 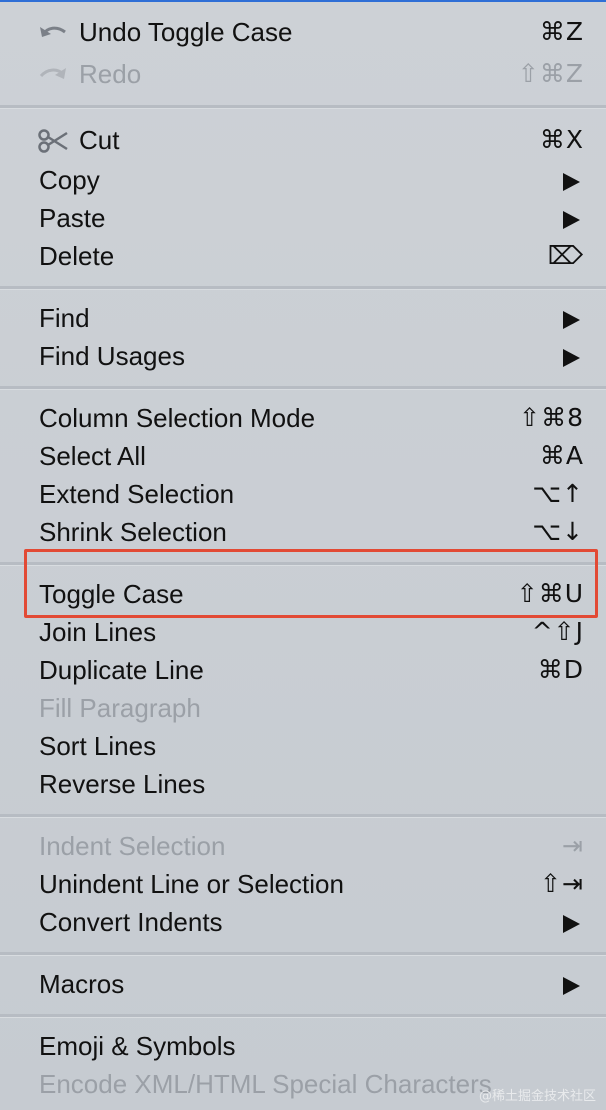 I want to click on menu-item-join-lines: Join Lines ^⇧J, so click(x=303, y=632).